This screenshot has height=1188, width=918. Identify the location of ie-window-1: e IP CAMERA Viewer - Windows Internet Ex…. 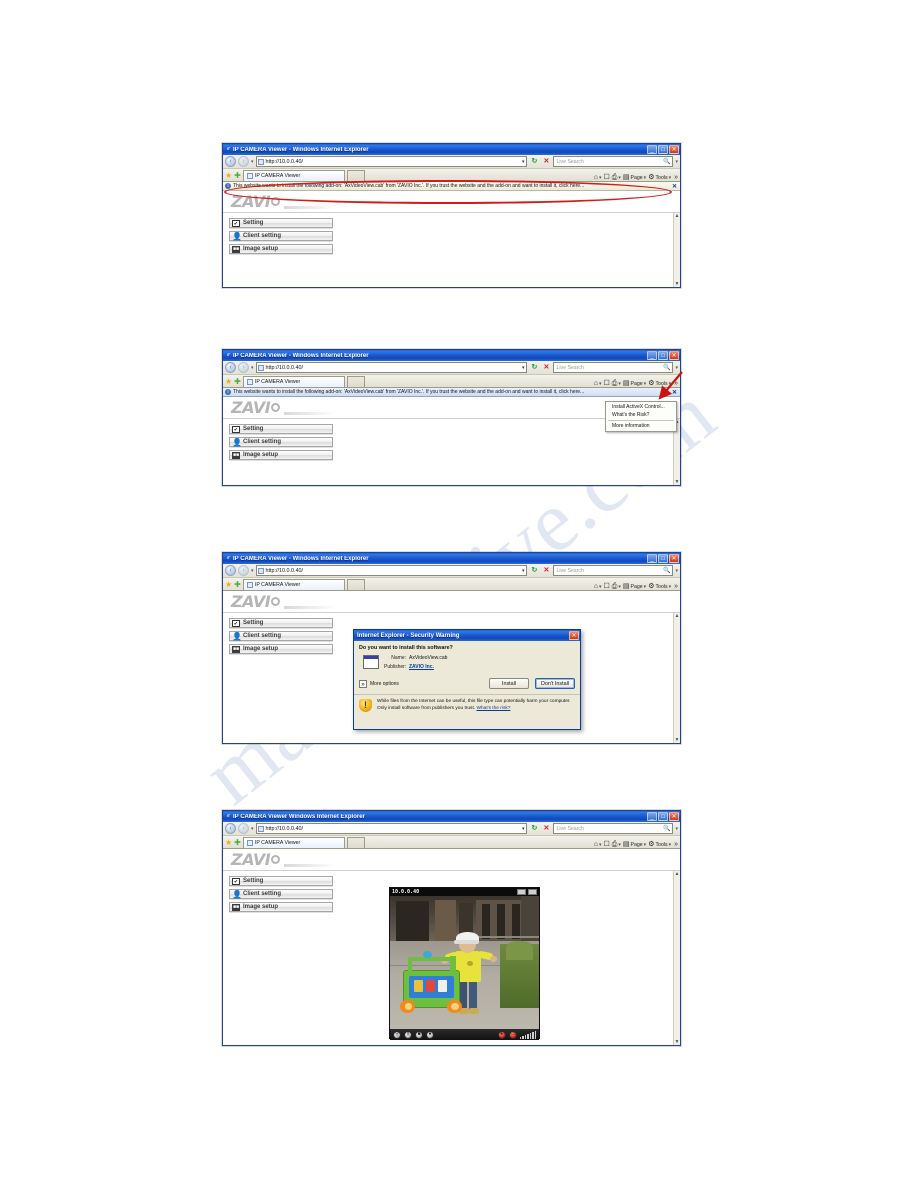
(451, 215).